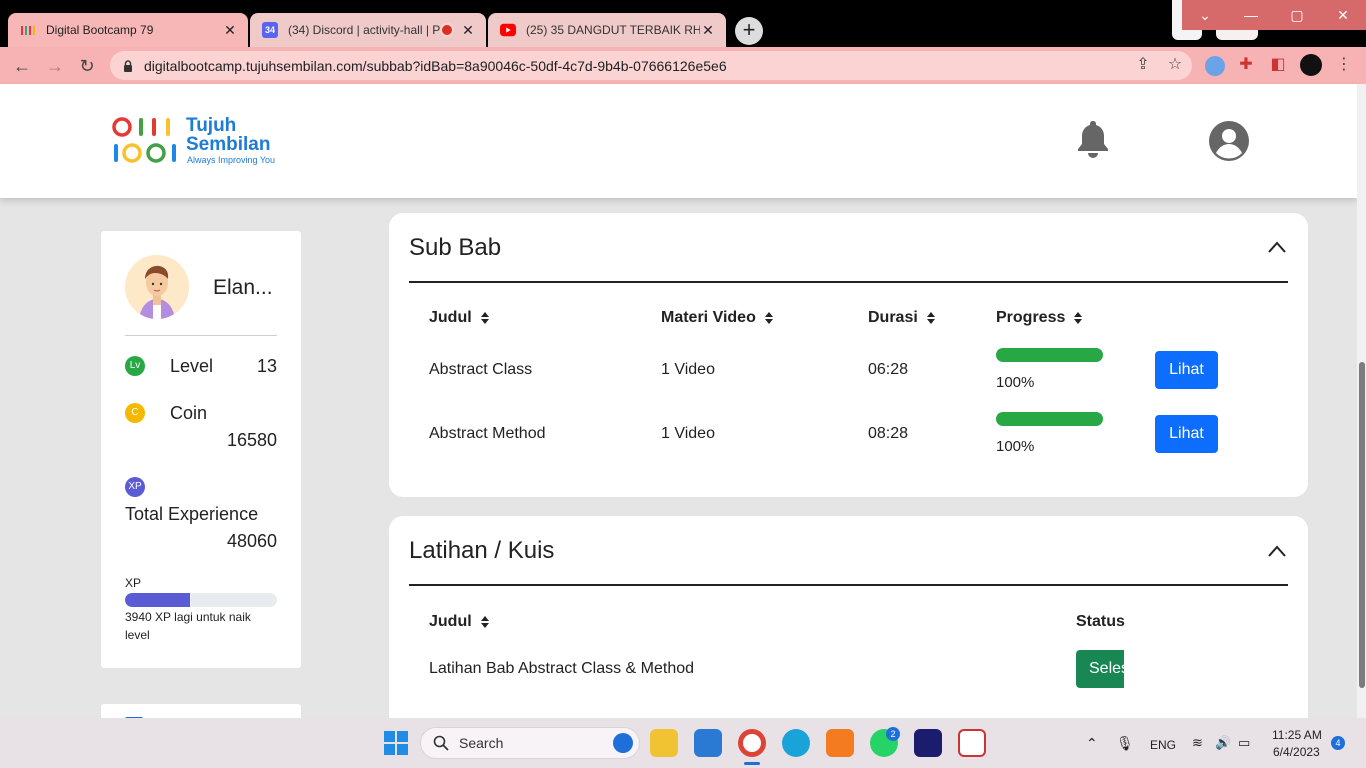 The width and height of the screenshot is (1366, 768). I want to click on coin-badge-icon: C, so click(135, 413).